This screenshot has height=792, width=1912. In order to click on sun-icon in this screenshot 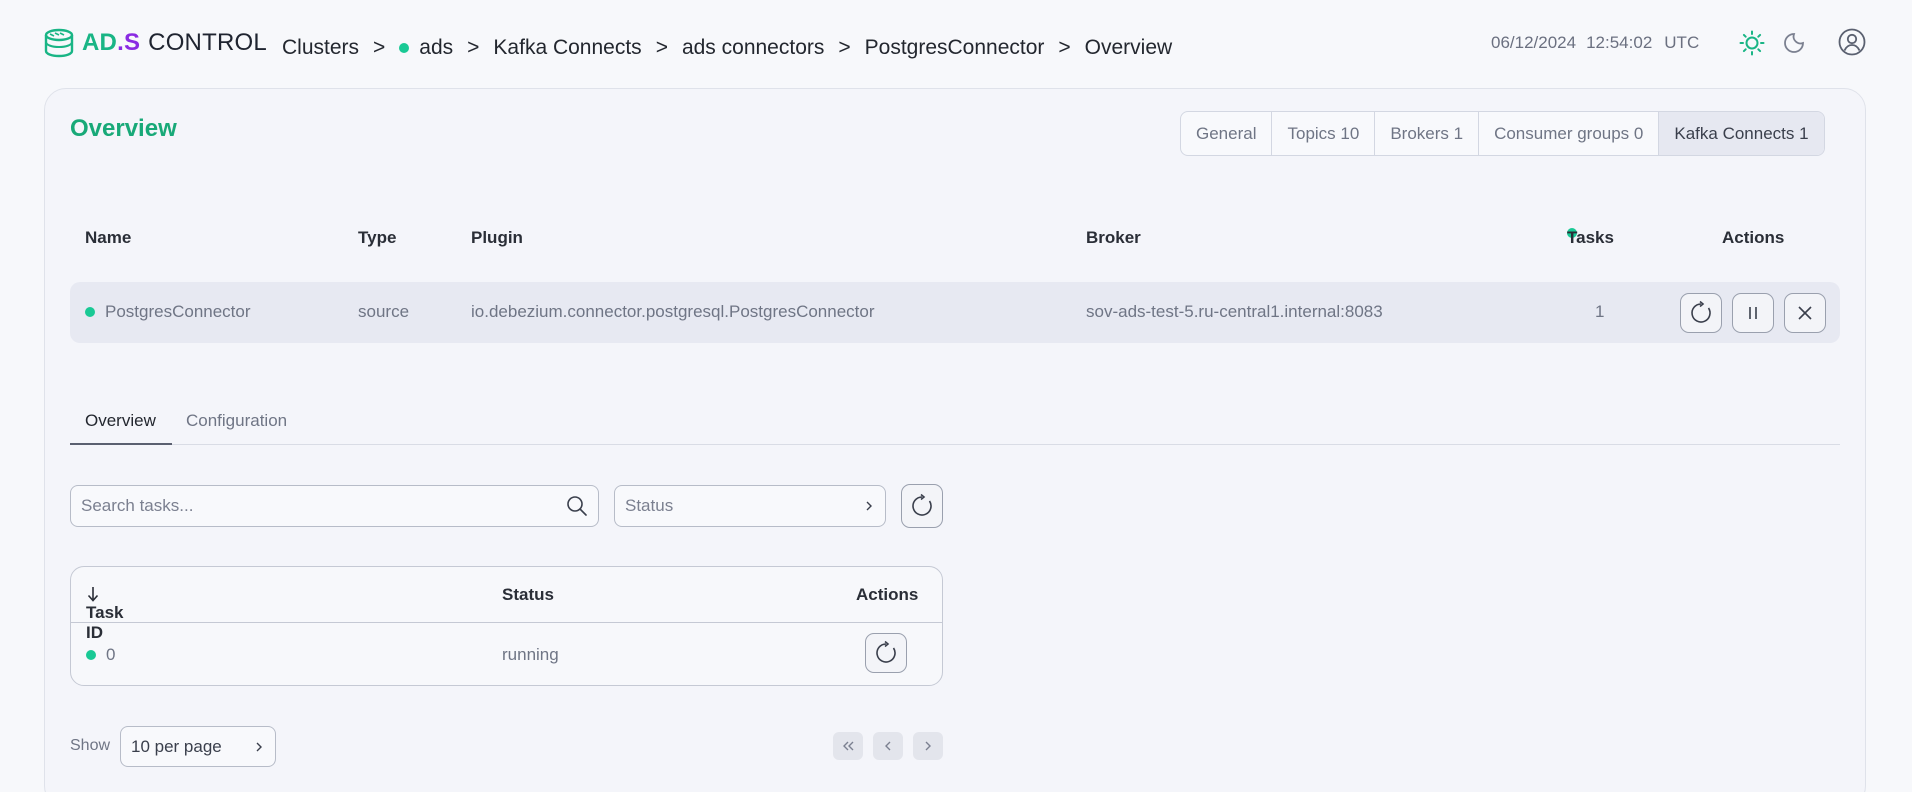, I will do `click(1752, 43)`.